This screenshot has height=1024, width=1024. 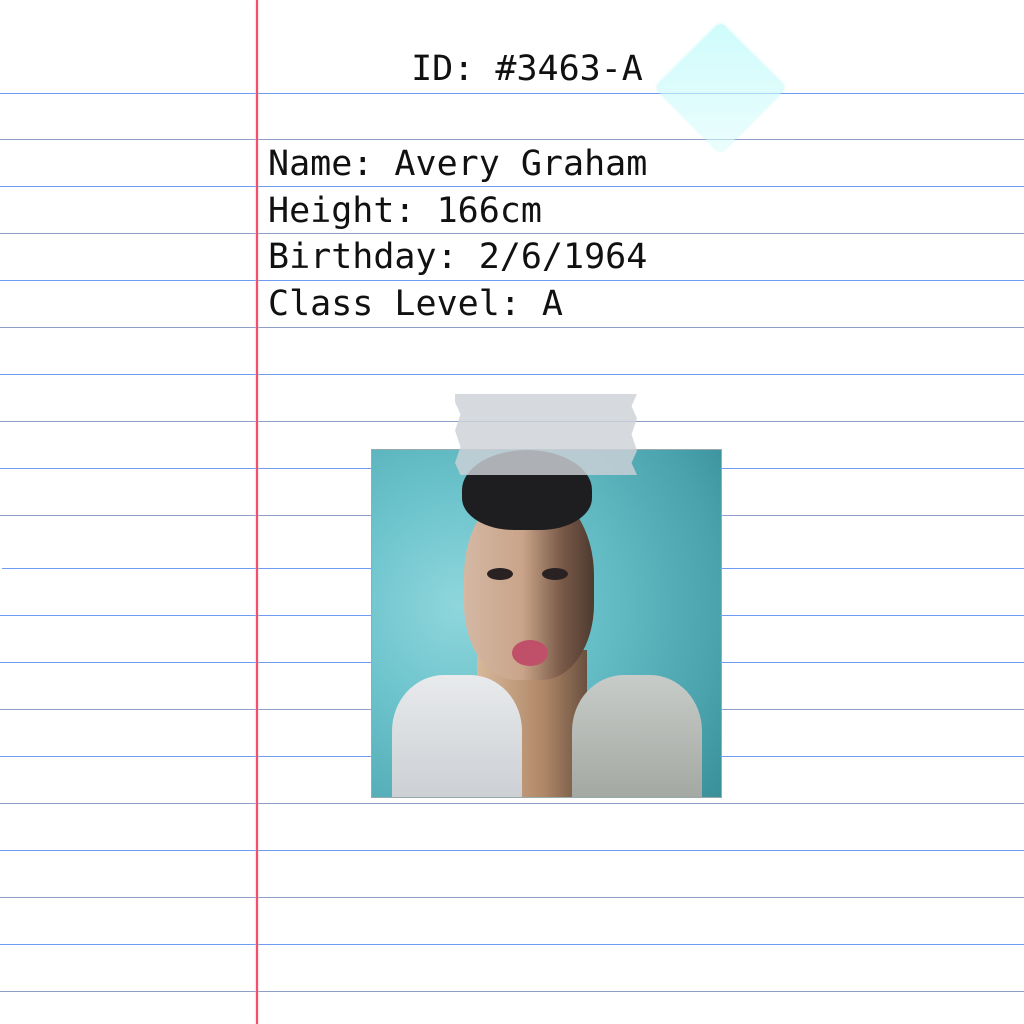 What do you see at coordinates (416, 304) in the screenshot?
I see `class-level-field: Class Level: A` at bounding box center [416, 304].